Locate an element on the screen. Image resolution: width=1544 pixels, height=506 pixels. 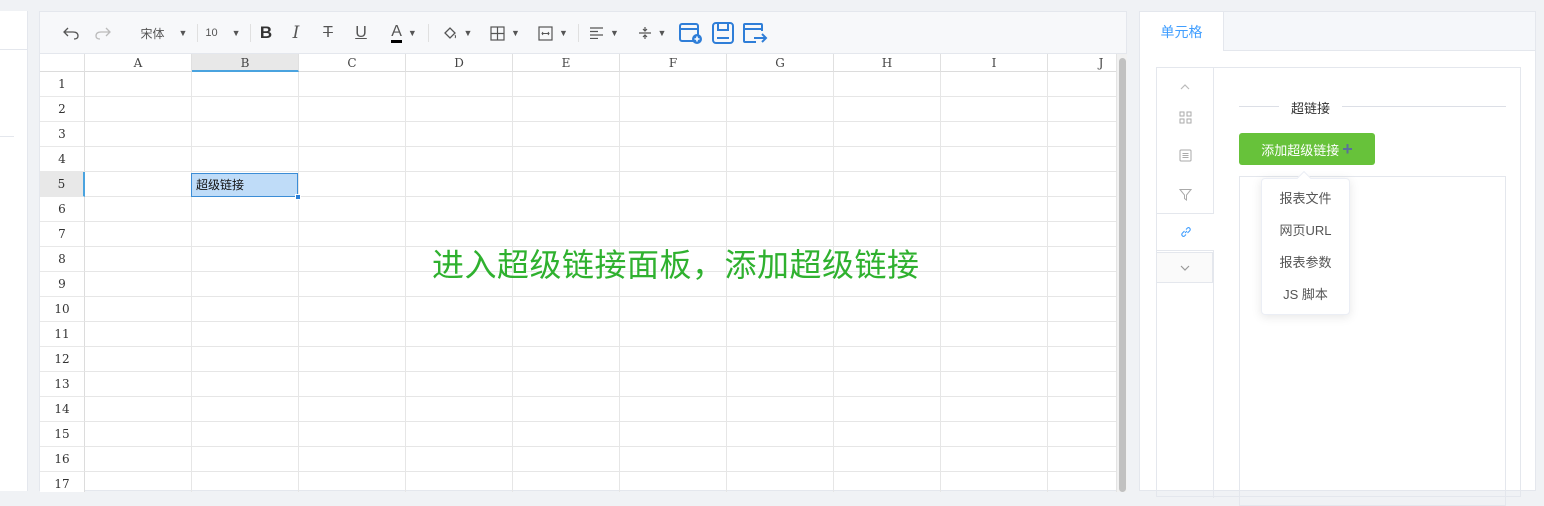
left-panel-edge is located at coordinates (14, 251).